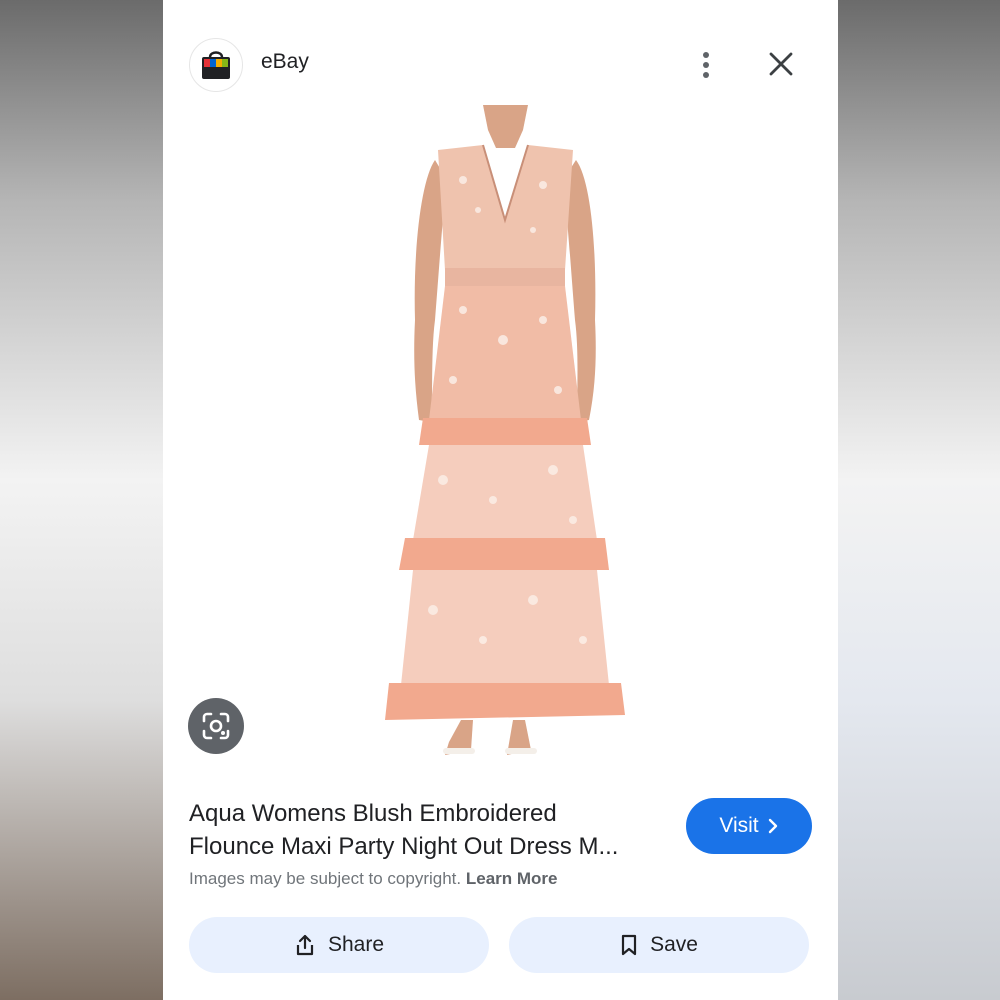 The height and width of the screenshot is (1000, 1000). I want to click on save-button: Save, so click(659, 945).